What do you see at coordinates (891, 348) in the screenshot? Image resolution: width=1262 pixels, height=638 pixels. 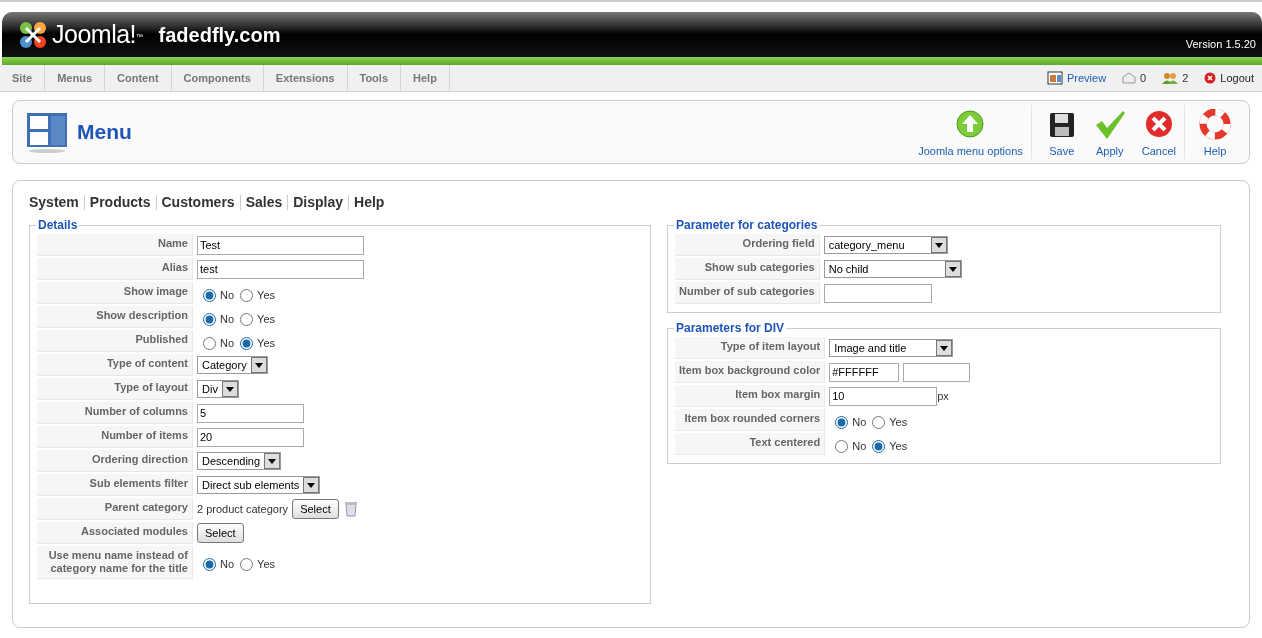 I see `dropdown: Image and title` at bounding box center [891, 348].